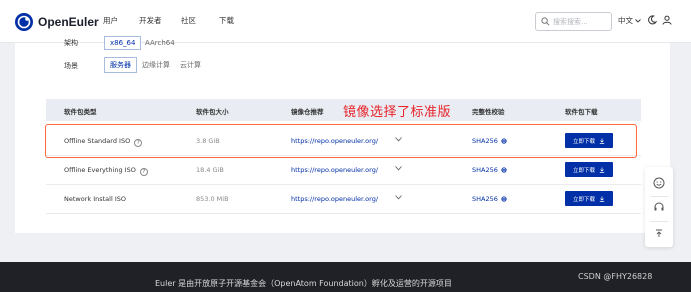 Image resolution: width=691 pixels, height=292 pixels. What do you see at coordinates (97, 141) in the screenshot?
I see `package-type-label: Offline Standard ISO` at bounding box center [97, 141].